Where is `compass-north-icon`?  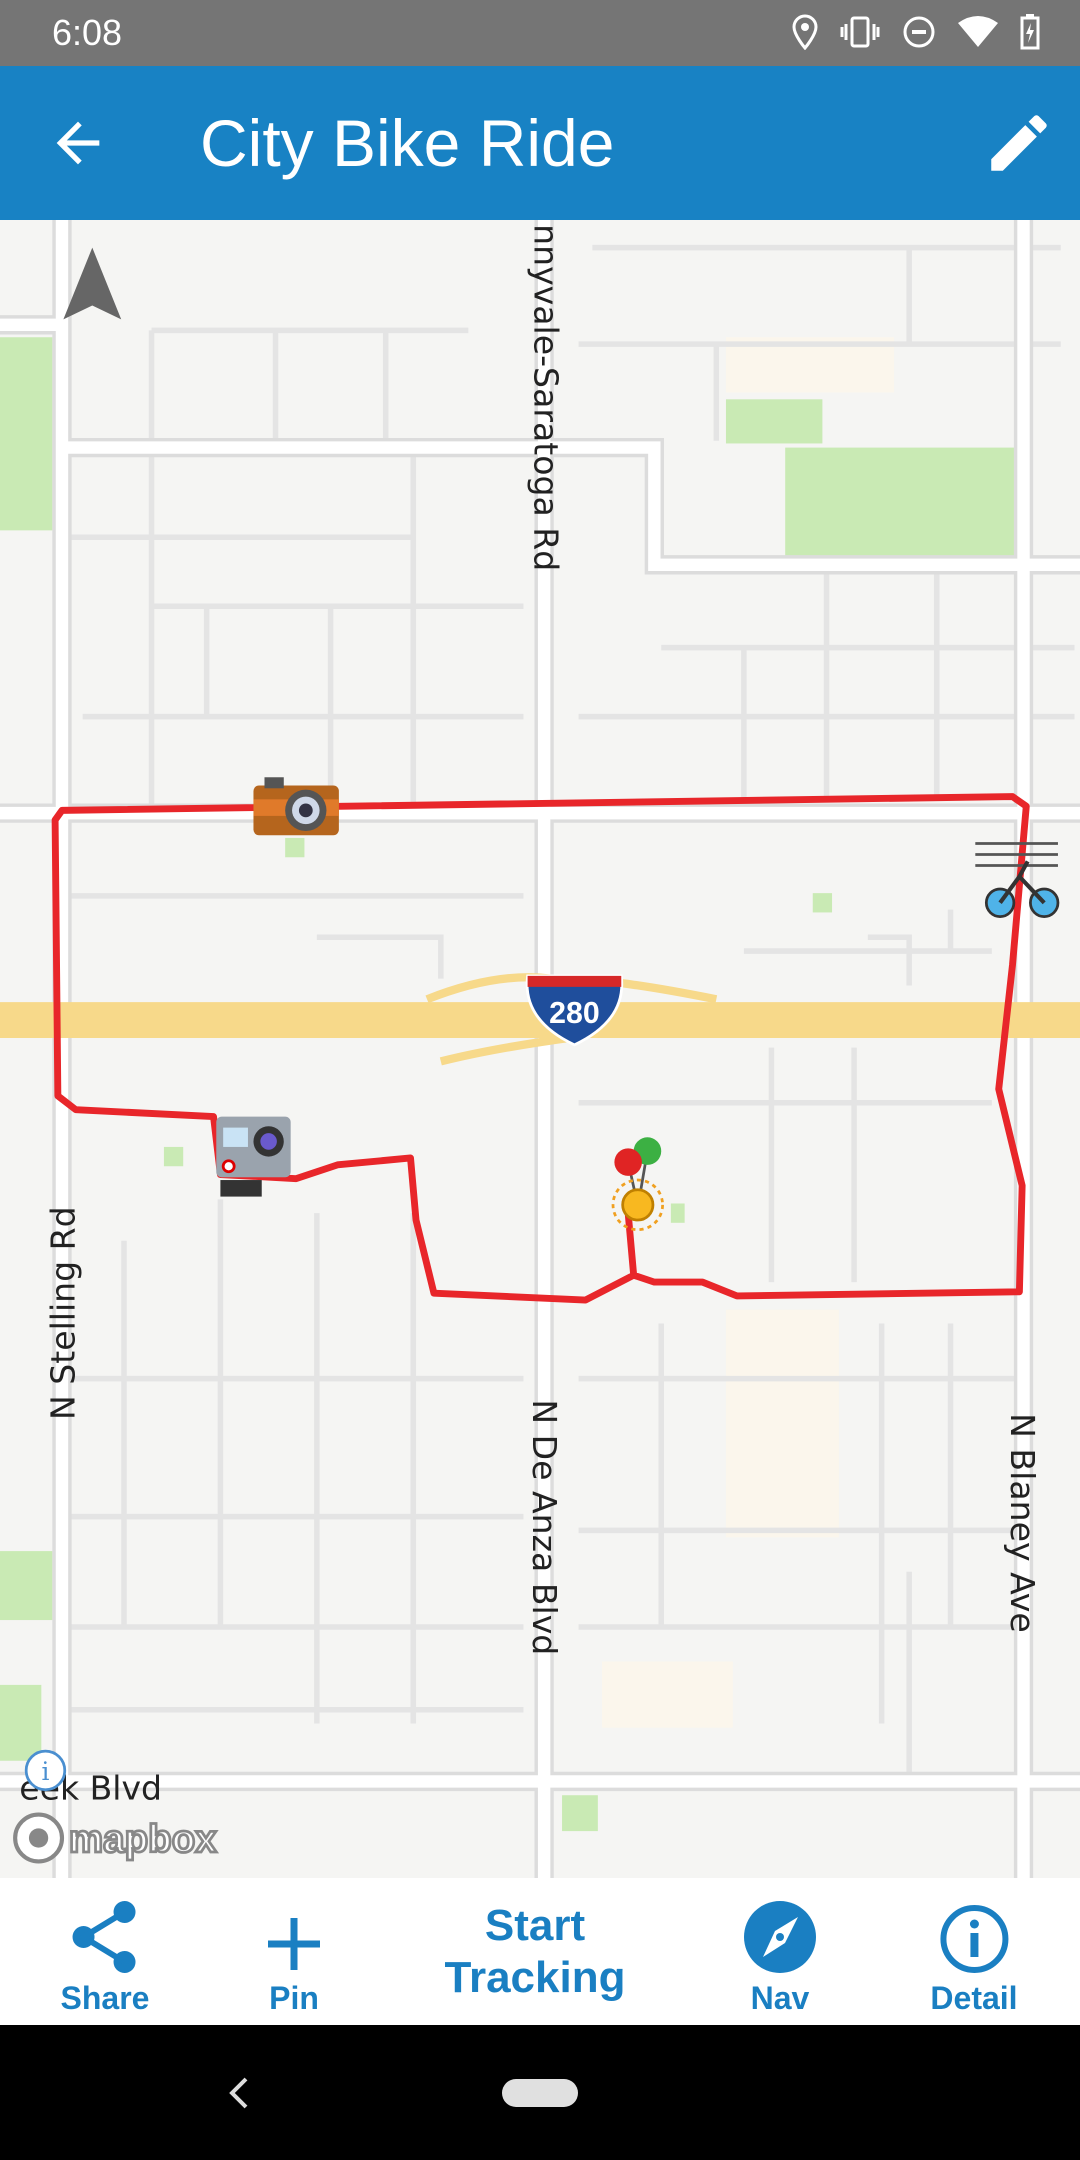 compass-north-icon is located at coordinates (92, 283).